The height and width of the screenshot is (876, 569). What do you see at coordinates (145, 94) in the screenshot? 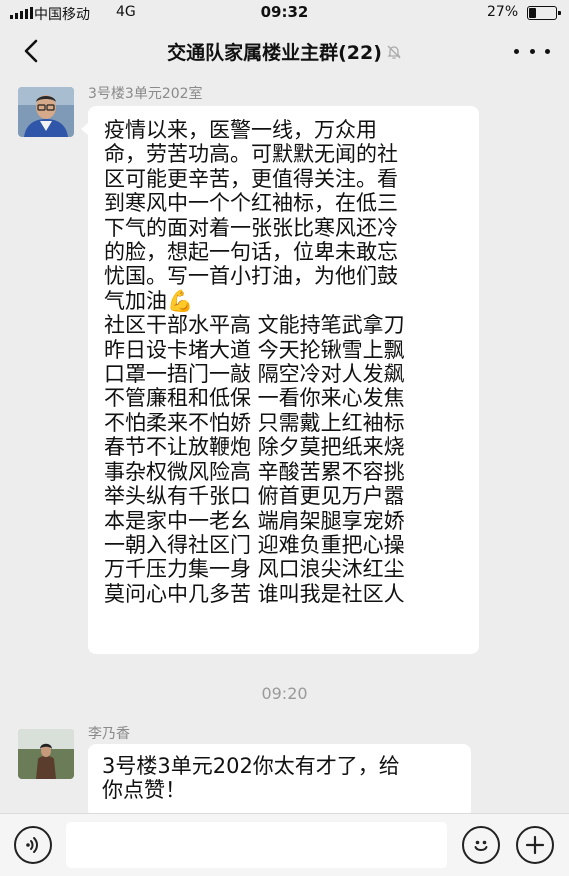
I see `sender-name: 3号楼3单元202室` at bounding box center [145, 94].